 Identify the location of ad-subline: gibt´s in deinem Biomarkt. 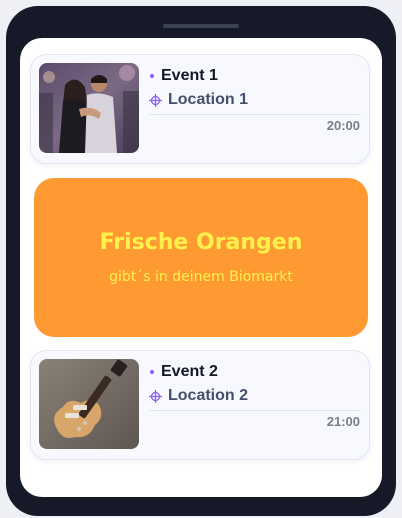
(201, 277).